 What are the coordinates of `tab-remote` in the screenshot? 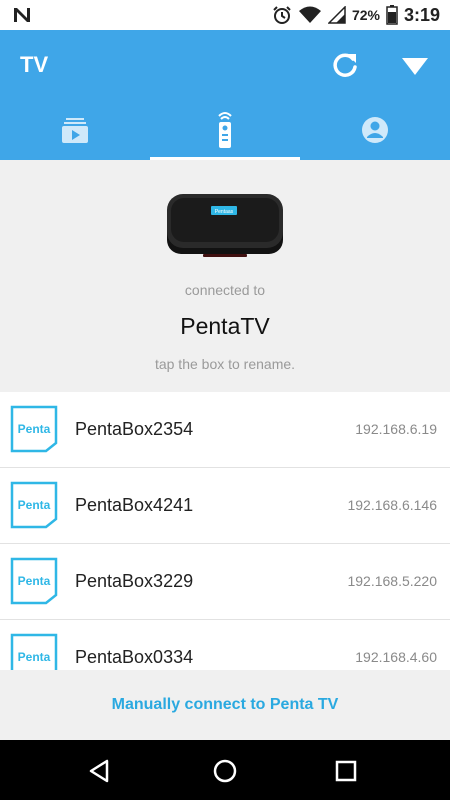 It's located at (225, 130).